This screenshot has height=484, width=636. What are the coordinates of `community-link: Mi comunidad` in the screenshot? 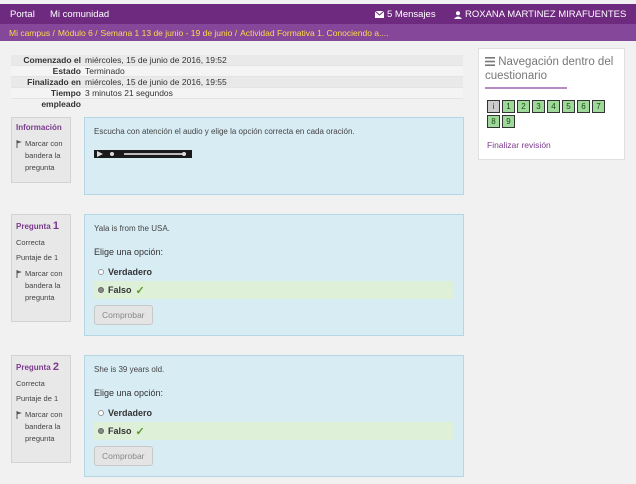 It's located at (79, 14).